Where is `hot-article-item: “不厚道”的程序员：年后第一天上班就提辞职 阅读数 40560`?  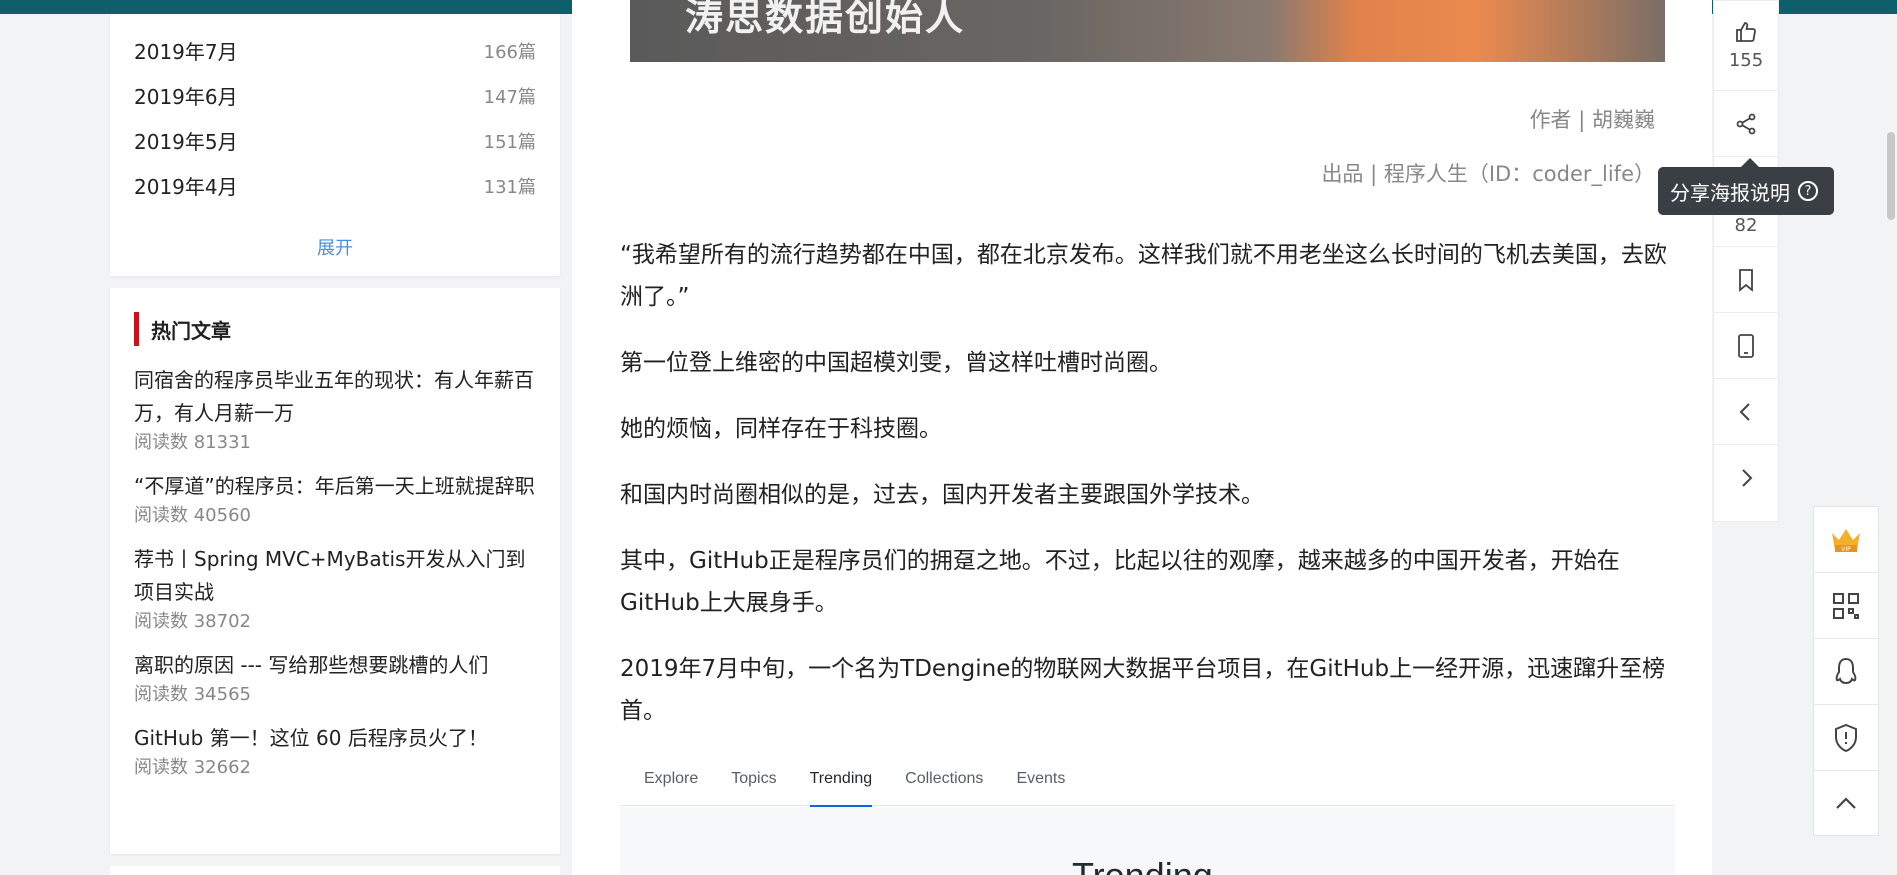 hot-article-item: “不厚道”的程序员：年后第一天上班就提辞职 阅读数 40560 is located at coordinates (335, 499).